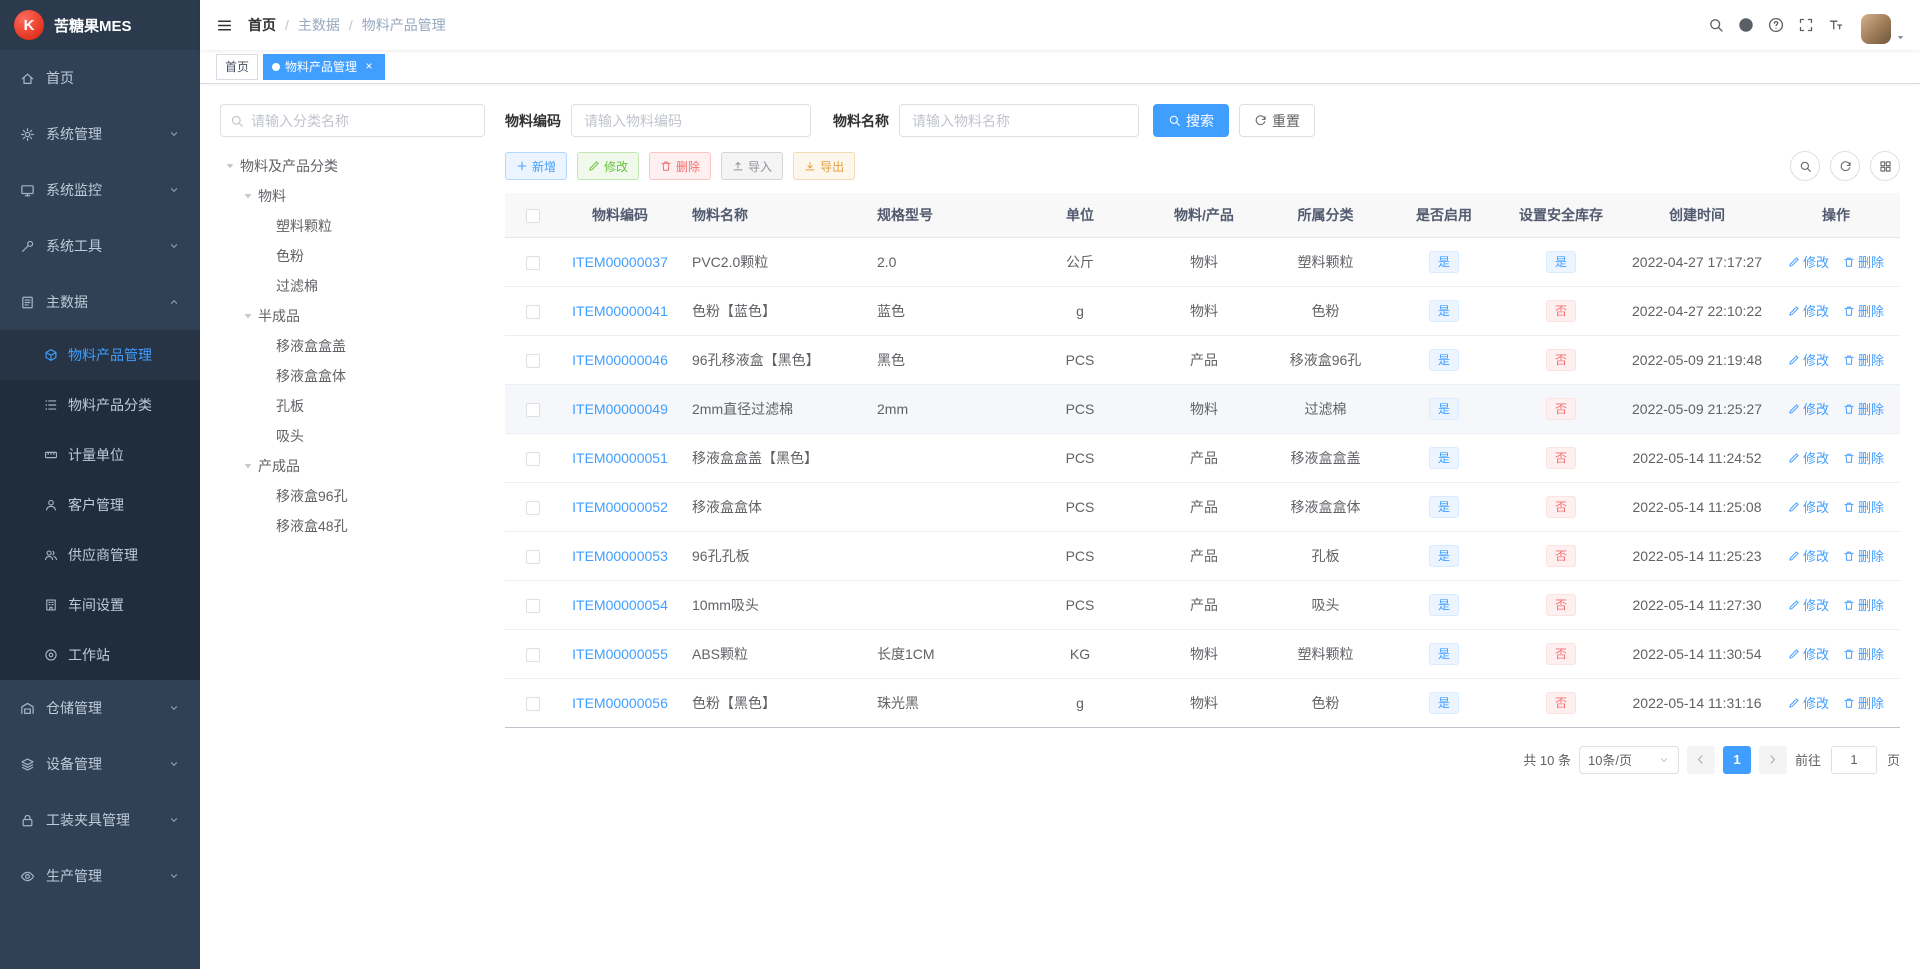  Describe the element at coordinates (262, 25) in the screenshot. I see `breadcrumb-item: 首页` at that location.